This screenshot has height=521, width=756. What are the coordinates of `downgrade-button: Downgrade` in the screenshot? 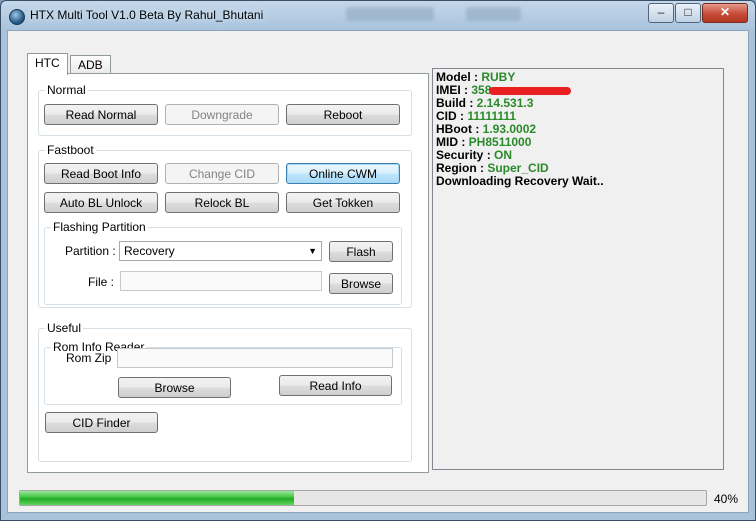 It's located at (222, 114).